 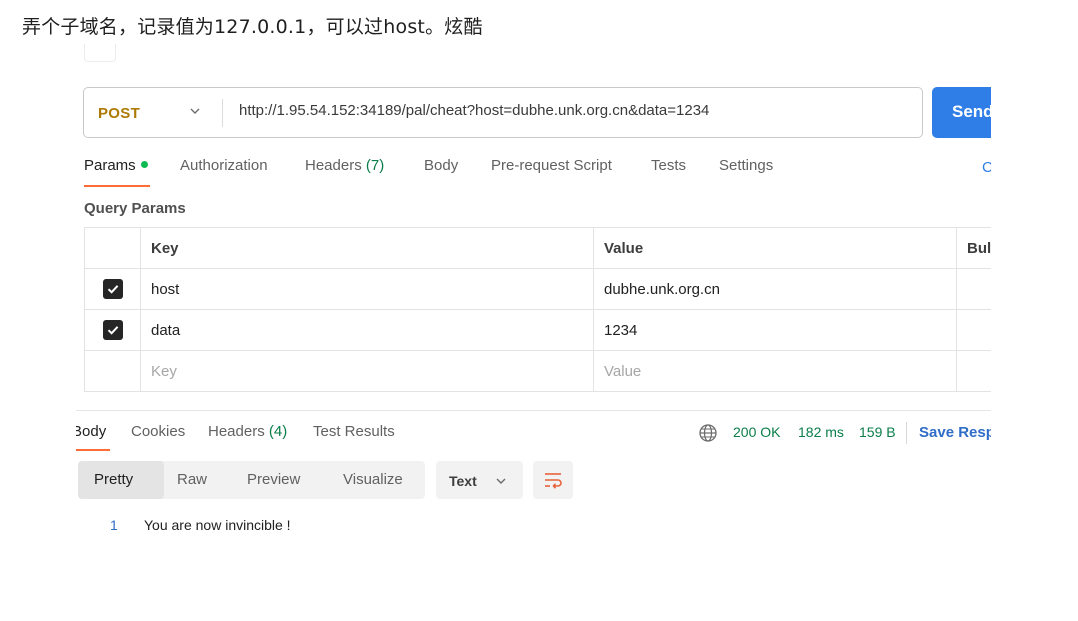 I want to click on response-body-line: 1 You are now invincible !, so click(x=200, y=525).